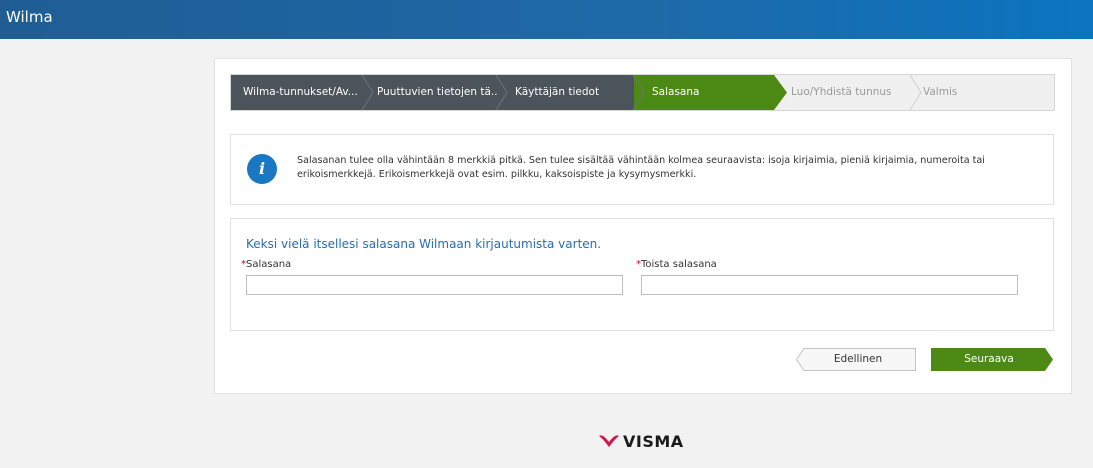  I want to click on info-icon: i, so click(262, 169).